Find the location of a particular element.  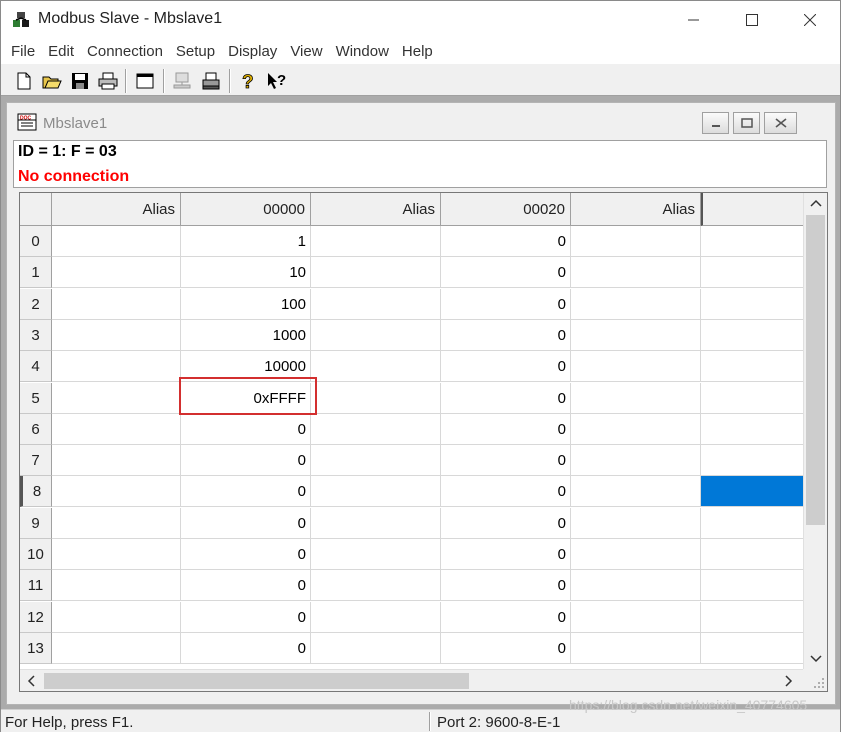

print-button is located at coordinates (108, 81).